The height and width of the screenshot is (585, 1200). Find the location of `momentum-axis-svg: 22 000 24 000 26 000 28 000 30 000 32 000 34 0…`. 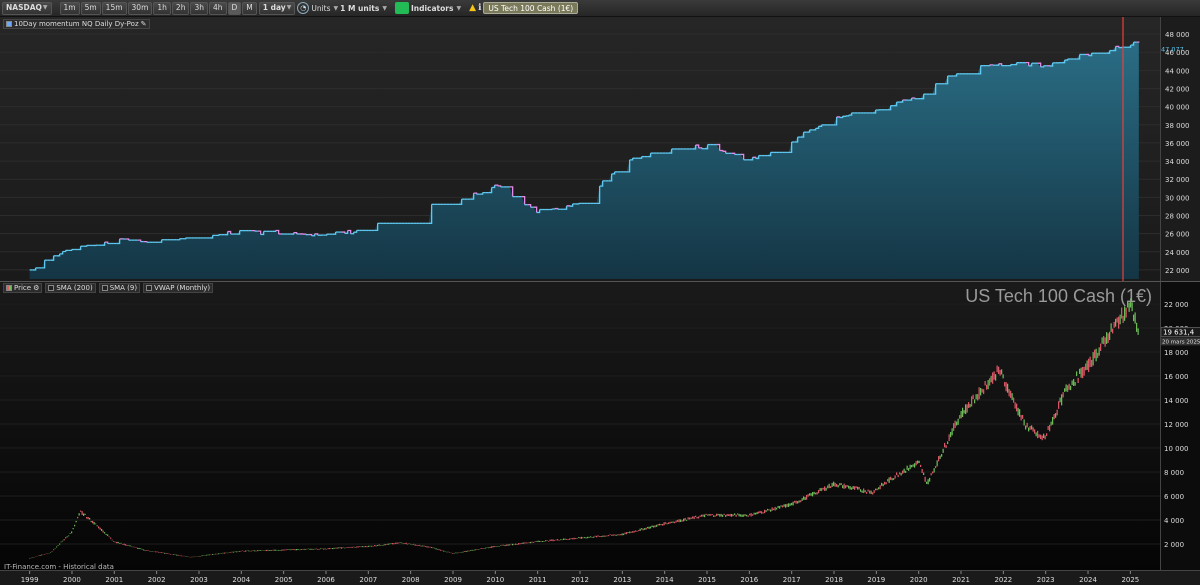

momentum-axis-svg: 22 000 24 000 26 000 28 000 30 000 32 000 34 0… is located at coordinates (1175, 153).